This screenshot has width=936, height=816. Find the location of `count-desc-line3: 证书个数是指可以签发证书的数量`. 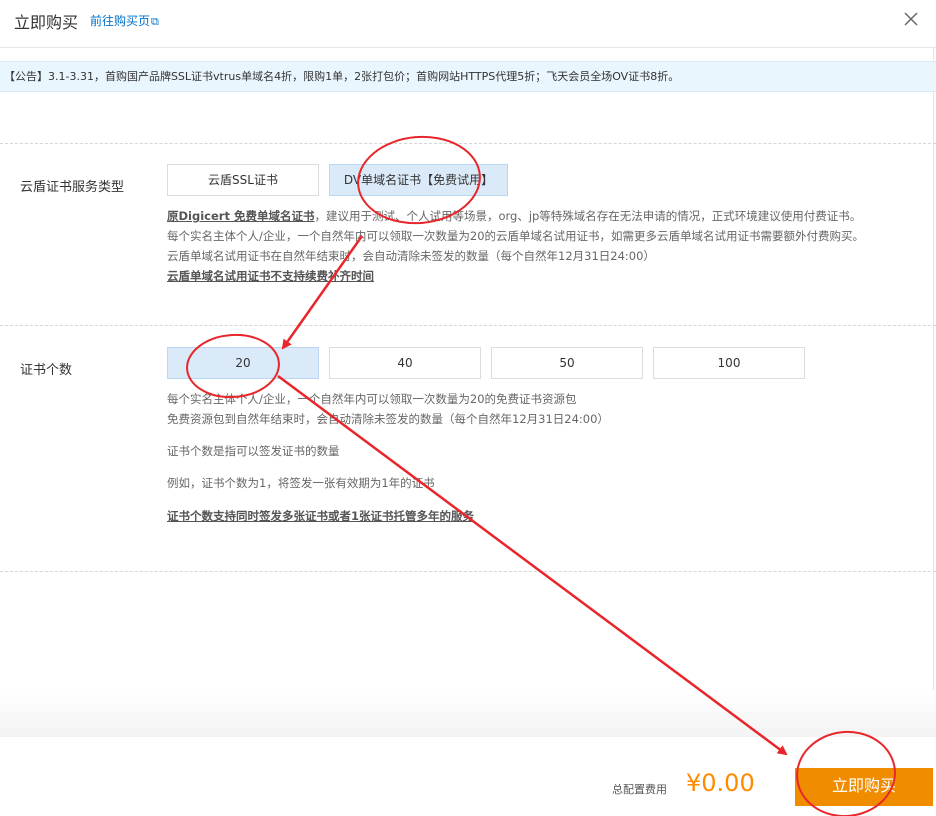

count-desc-line3: 证书个数是指可以签发证书的数量 is located at coordinates (253, 451).